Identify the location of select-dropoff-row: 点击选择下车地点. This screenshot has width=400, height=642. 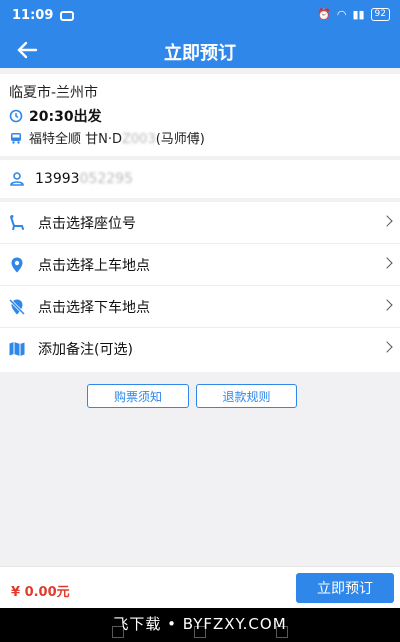
(200, 307).